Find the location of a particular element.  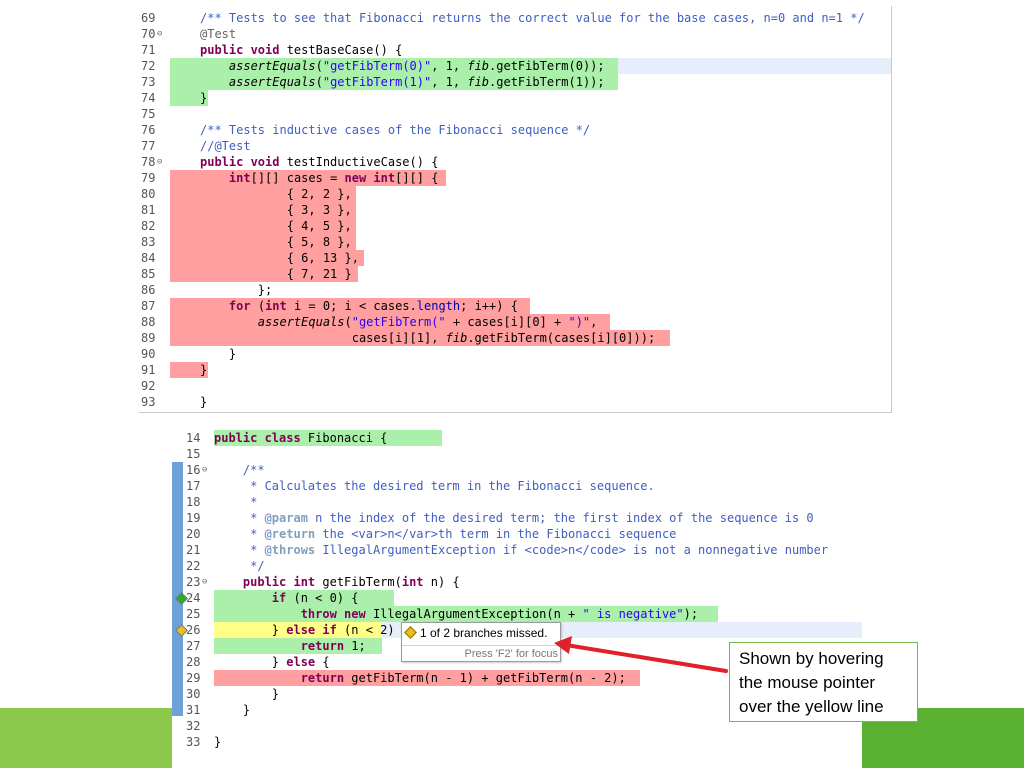

tooltip-divider is located at coordinates (481, 645).